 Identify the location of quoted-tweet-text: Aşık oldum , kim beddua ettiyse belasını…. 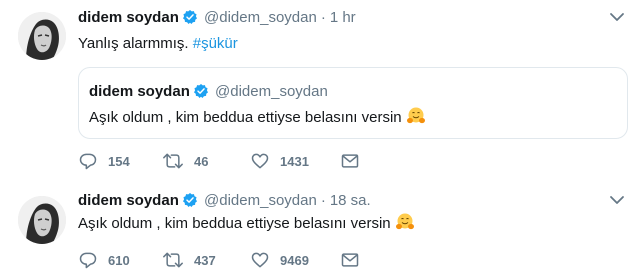
(257, 119).